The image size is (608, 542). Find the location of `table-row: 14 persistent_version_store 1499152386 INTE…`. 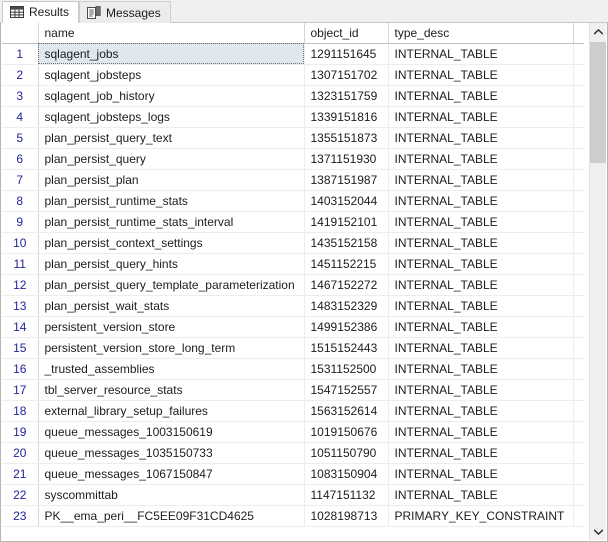

table-row: 14 persistent_version_store 1499152386 INTE… is located at coordinates (293, 327).